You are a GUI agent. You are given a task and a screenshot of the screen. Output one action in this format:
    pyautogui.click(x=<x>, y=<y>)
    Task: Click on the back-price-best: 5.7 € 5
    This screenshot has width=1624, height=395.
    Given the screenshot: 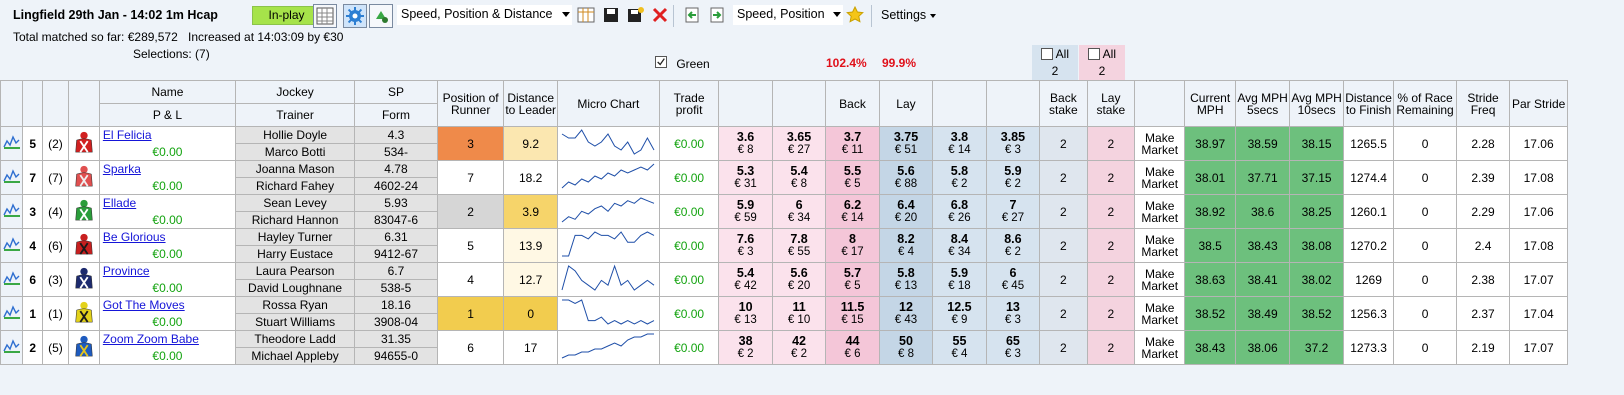 What is the action you would take?
    pyautogui.click(x=852, y=279)
    